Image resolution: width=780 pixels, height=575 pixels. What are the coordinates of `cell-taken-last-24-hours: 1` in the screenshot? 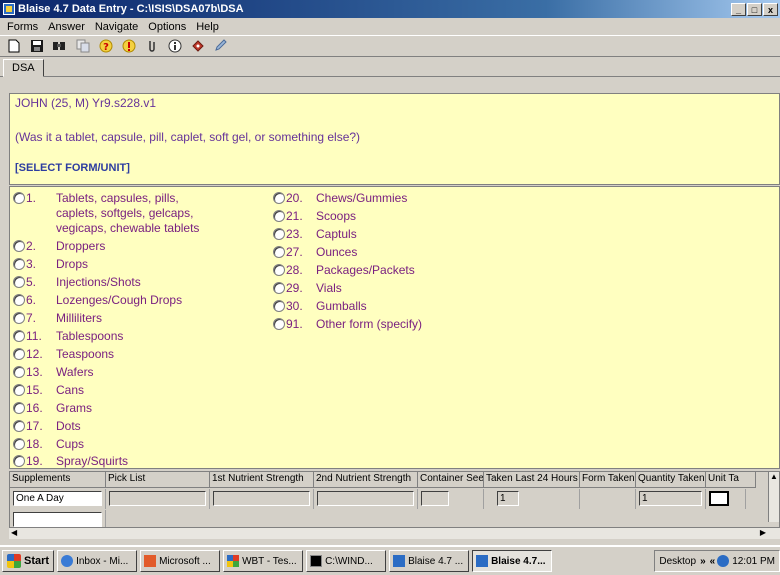 It's located at (508, 498).